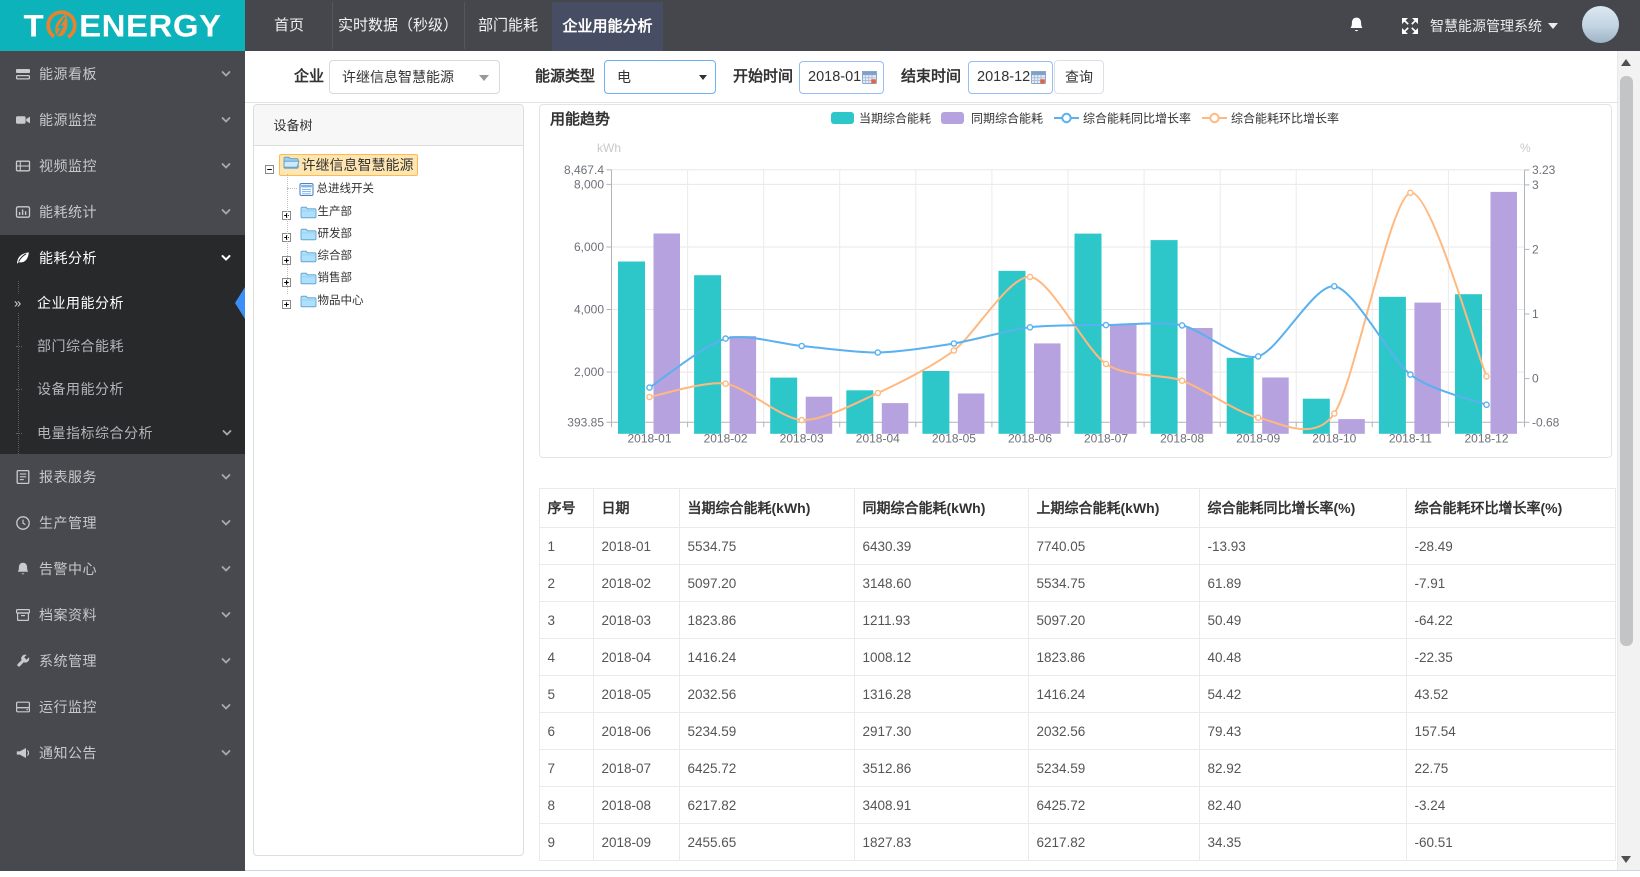 This screenshot has width=1640, height=877. I want to click on svg-text: 2018-03, so click(802, 439).